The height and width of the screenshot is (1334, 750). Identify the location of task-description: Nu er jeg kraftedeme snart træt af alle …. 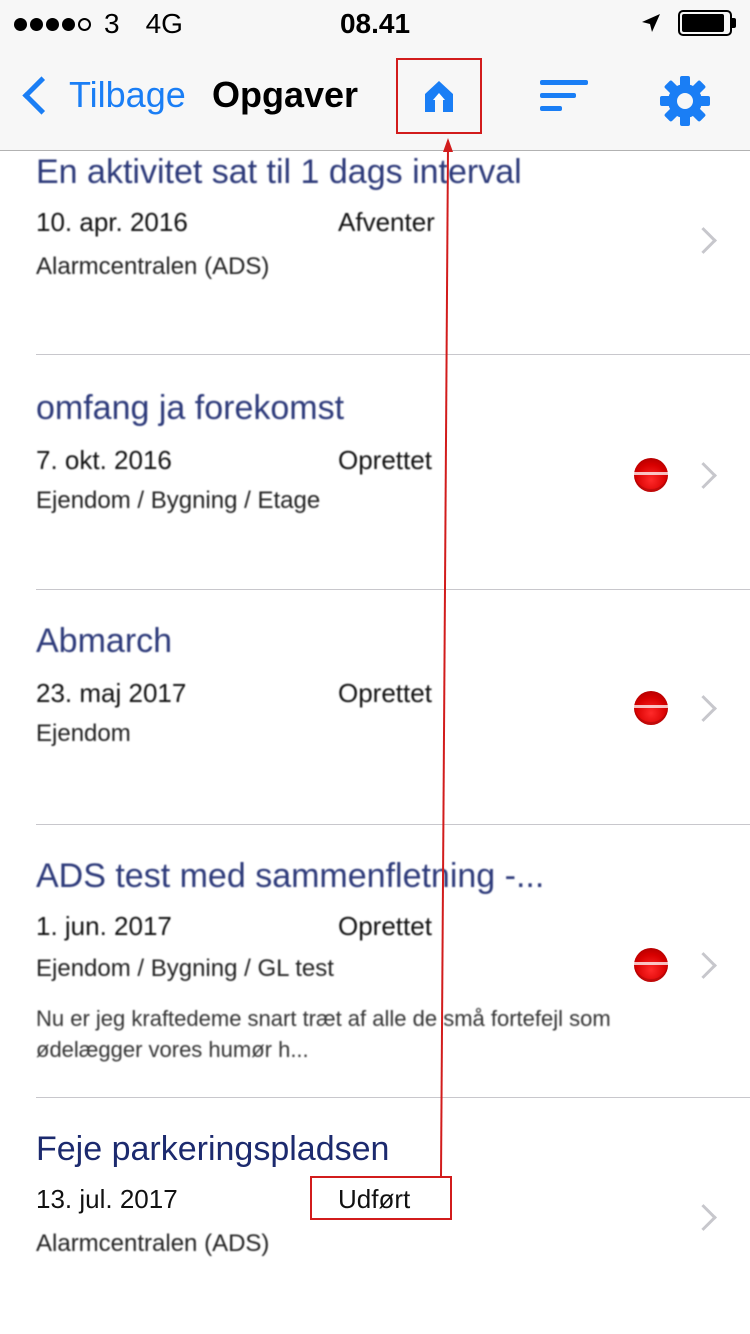
(323, 1034).